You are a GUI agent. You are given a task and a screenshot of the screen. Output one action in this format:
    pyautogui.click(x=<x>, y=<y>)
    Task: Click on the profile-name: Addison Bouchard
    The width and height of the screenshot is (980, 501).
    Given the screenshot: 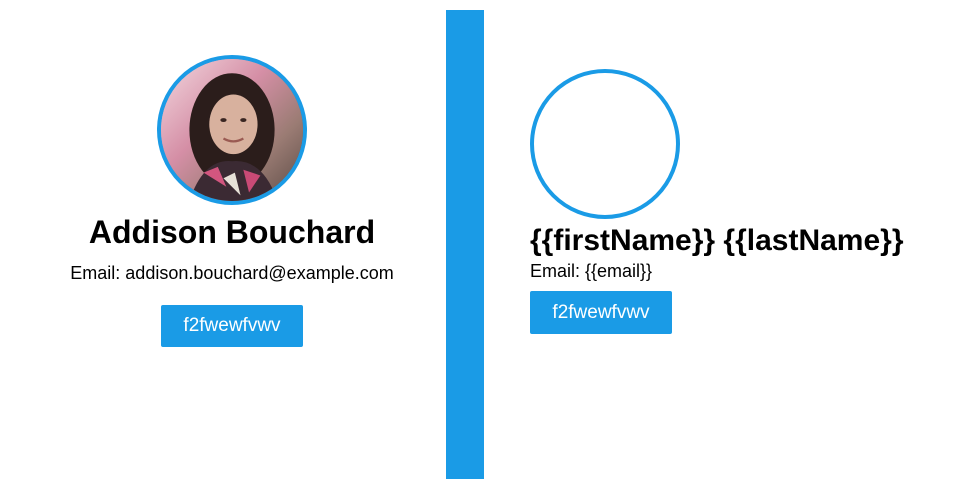 What is the action you would take?
    pyautogui.click(x=232, y=232)
    